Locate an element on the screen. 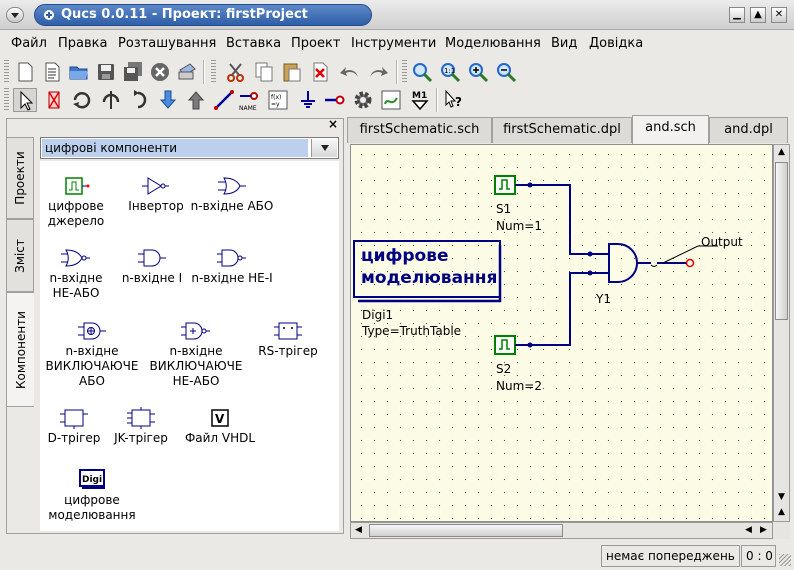 This screenshot has width=794, height=570. scroll-up-down-icon: ▲ is located at coordinates (781, 512).